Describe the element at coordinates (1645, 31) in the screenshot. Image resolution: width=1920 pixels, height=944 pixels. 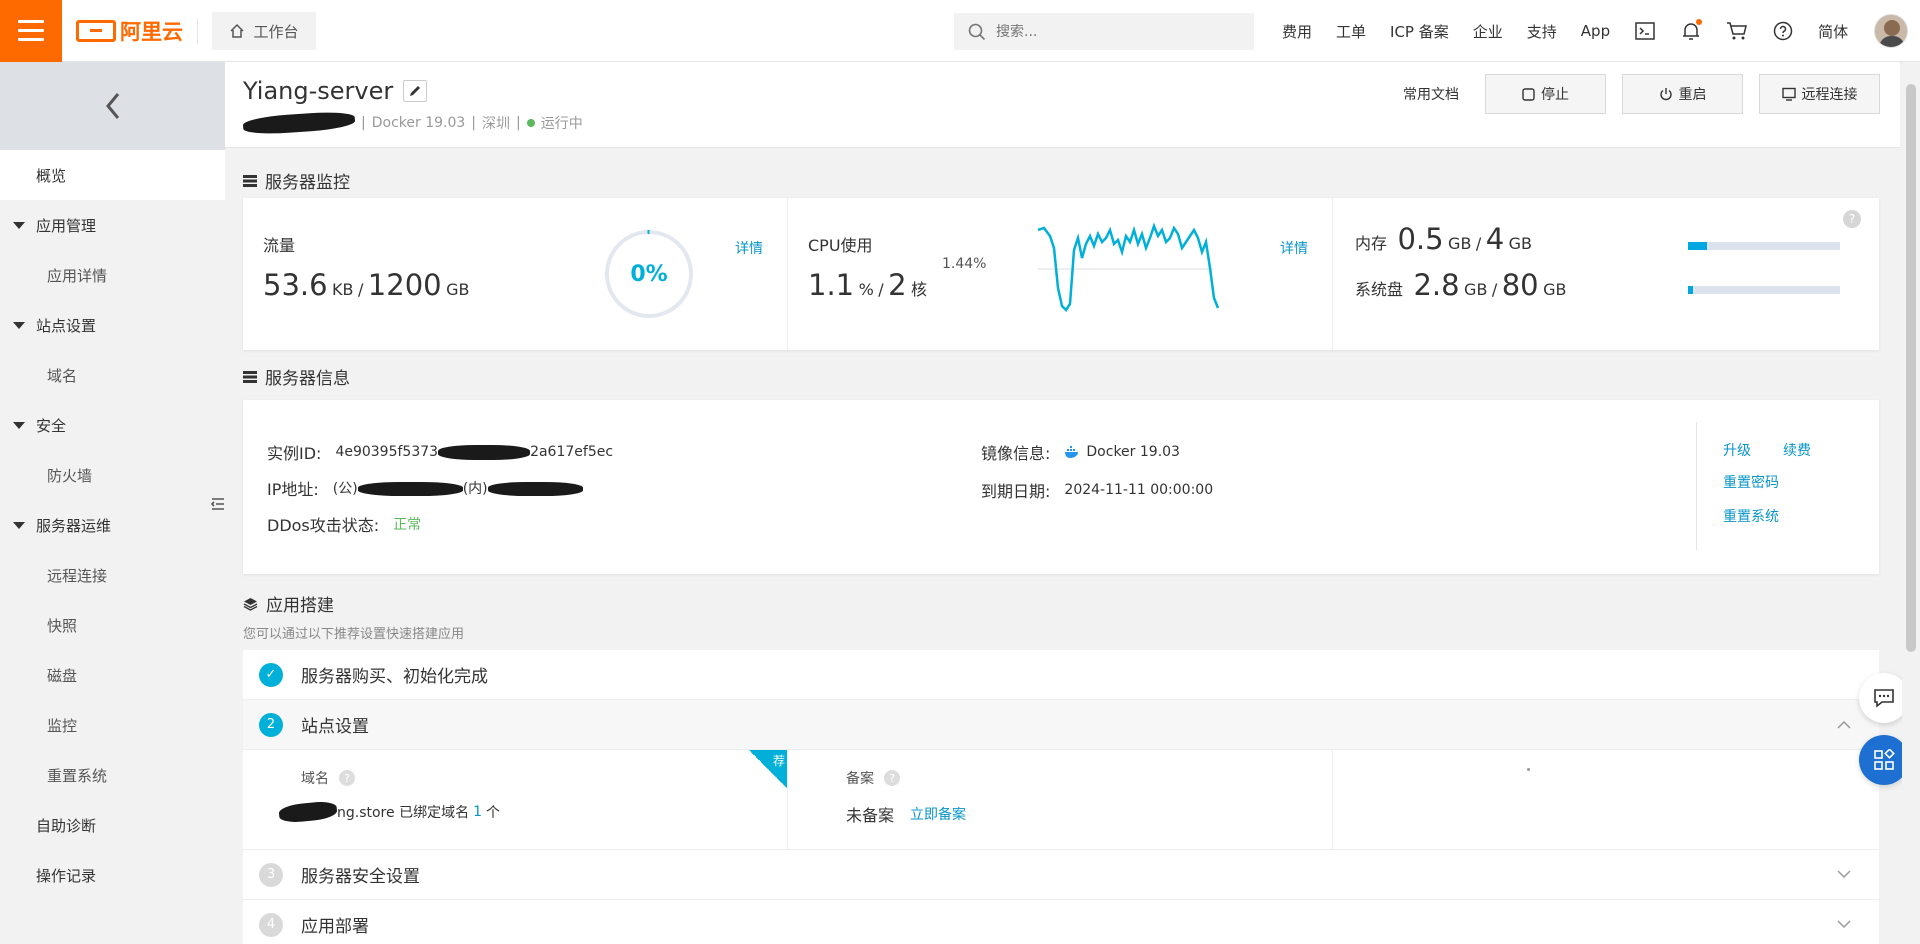
I see `terminal-icon` at that location.